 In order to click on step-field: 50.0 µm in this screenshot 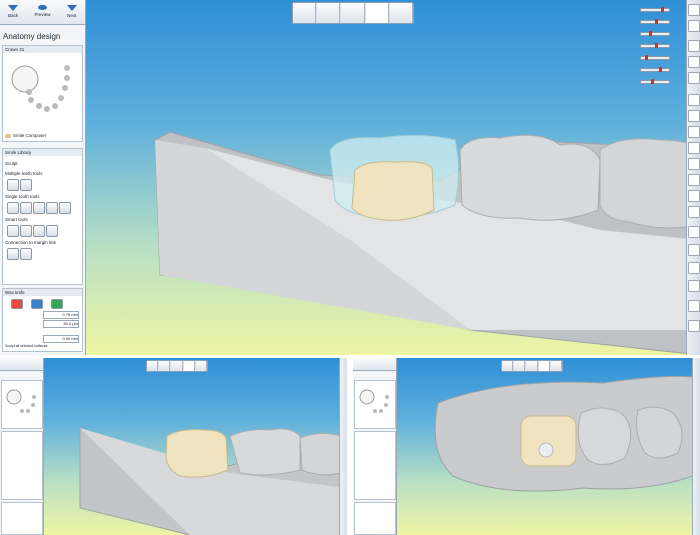, I will do `click(61, 324)`.